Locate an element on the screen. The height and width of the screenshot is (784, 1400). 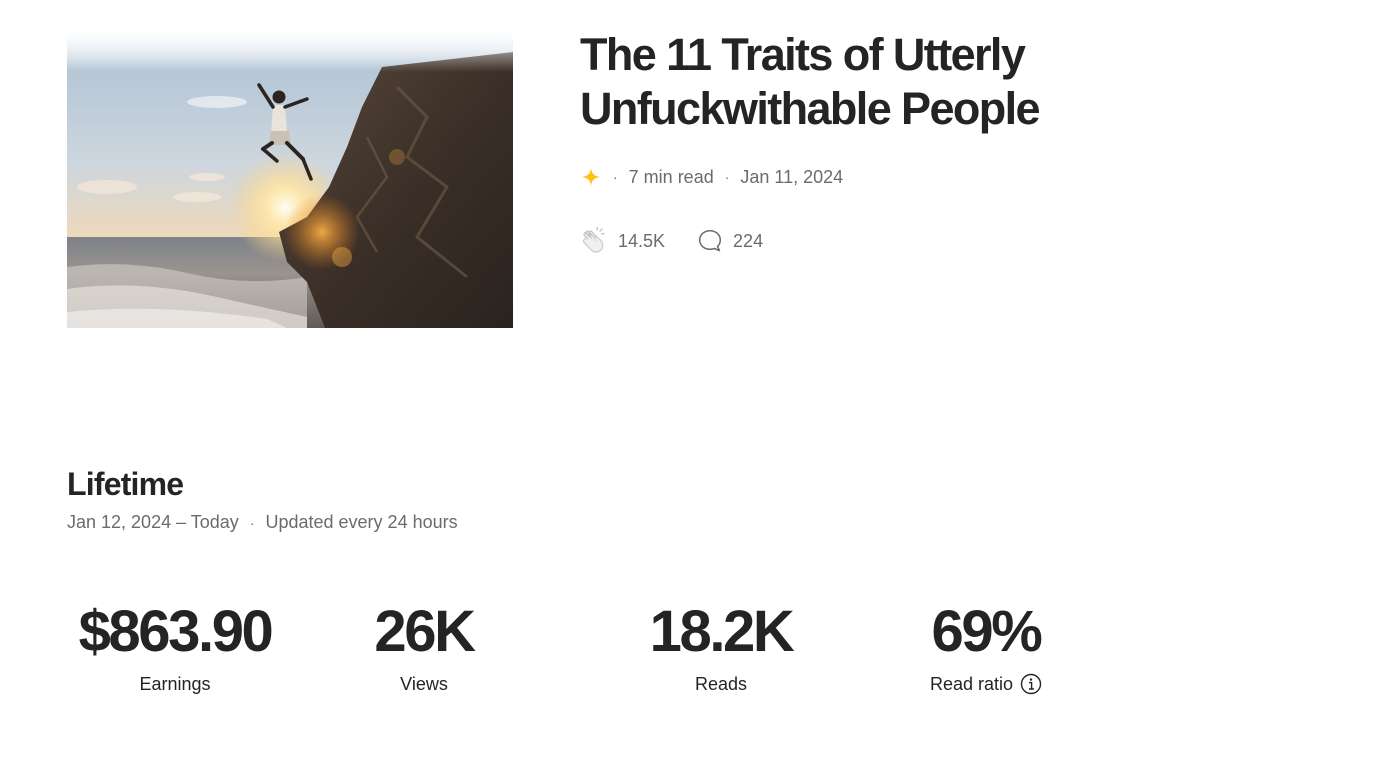
update-note: Updated every 24 hours is located at coordinates (361, 522).